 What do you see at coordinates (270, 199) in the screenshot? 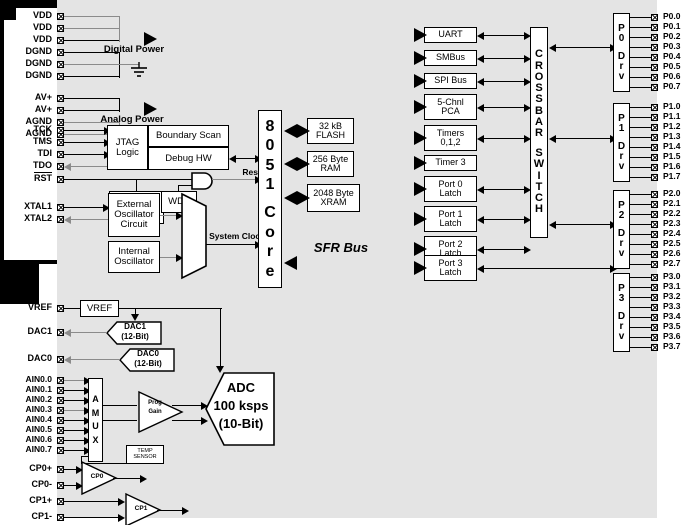
I see `cpu-core-block: 8 0 5 1 C o r e` at bounding box center [270, 199].